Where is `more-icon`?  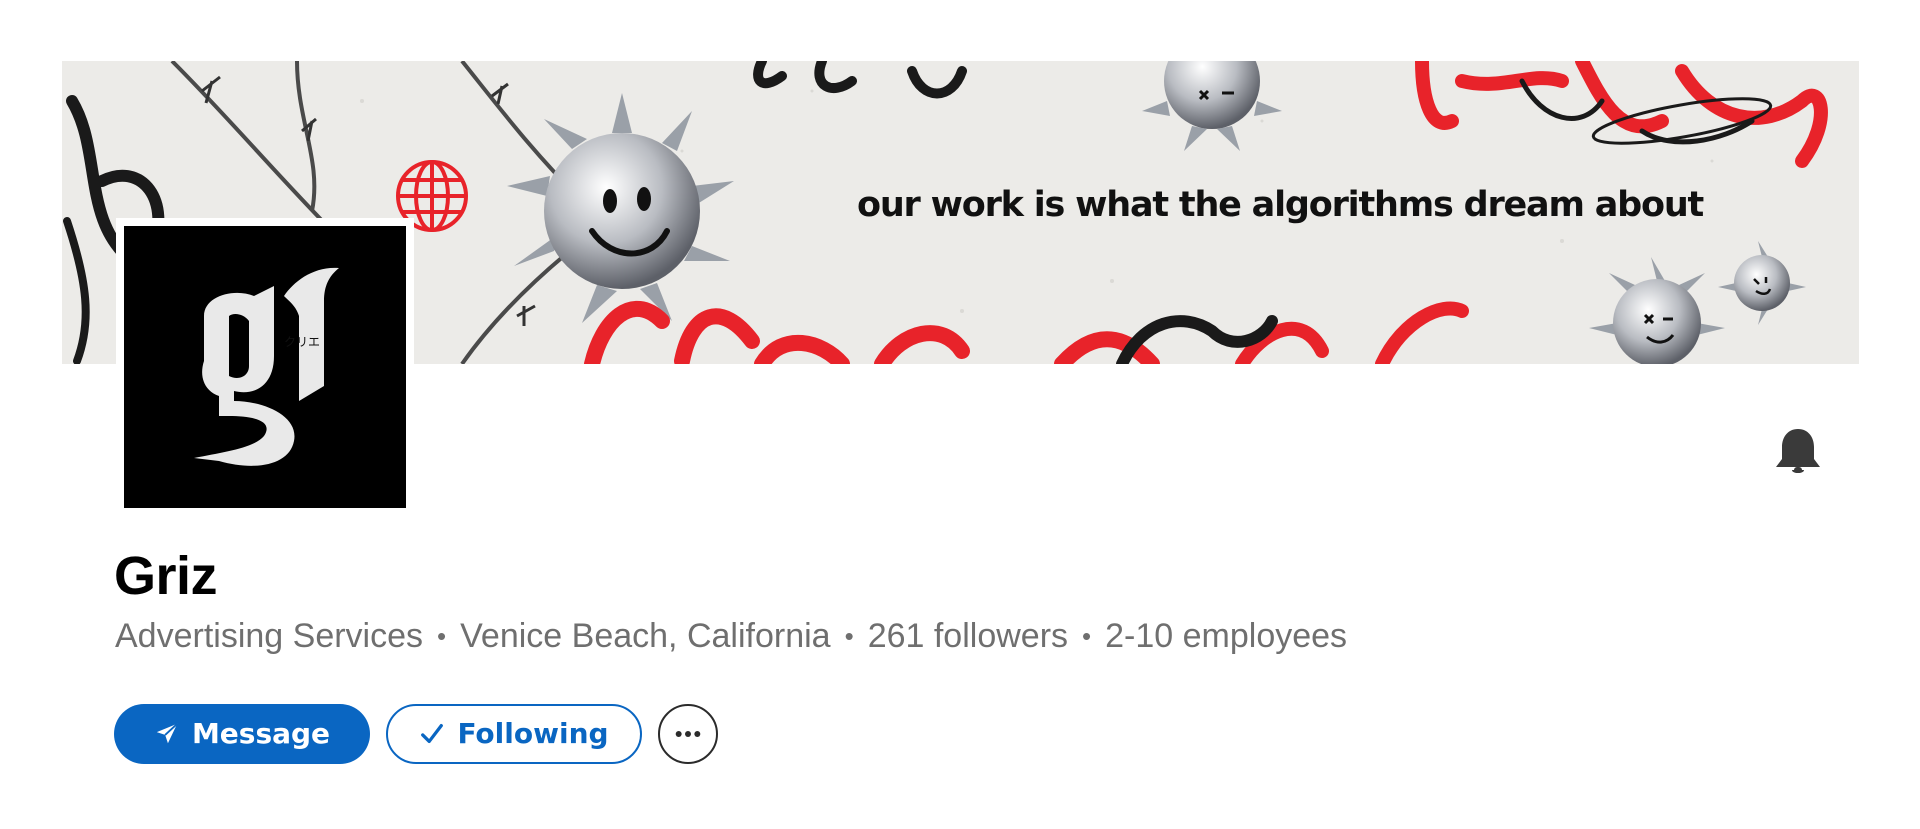 more-icon is located at coordinates (688, 733).